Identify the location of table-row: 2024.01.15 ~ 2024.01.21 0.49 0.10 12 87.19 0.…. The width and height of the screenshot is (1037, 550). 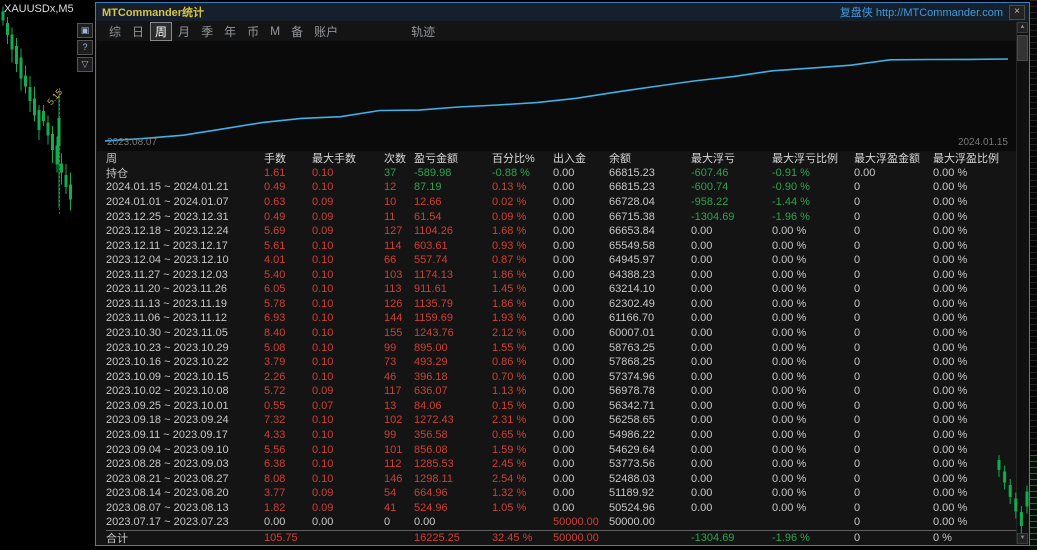
(561, 187).